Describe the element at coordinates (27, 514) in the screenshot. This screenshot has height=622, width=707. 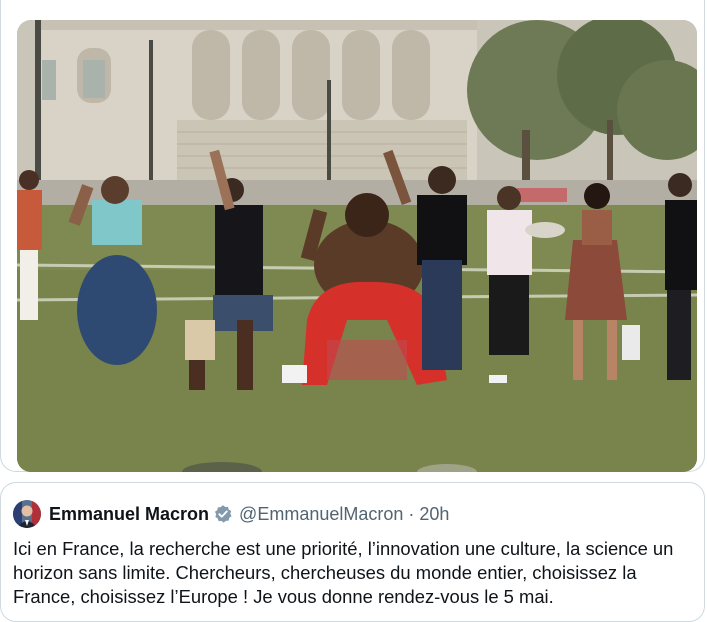
I see `avatar-icon` at that location.